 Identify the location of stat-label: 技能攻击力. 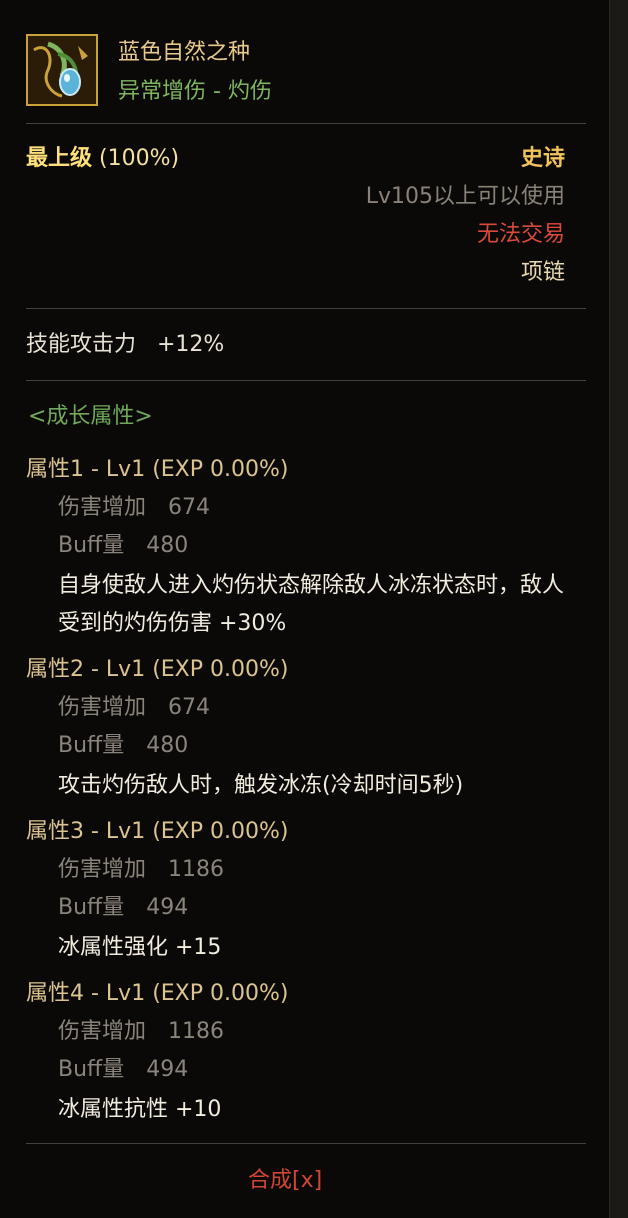
(81, 344).